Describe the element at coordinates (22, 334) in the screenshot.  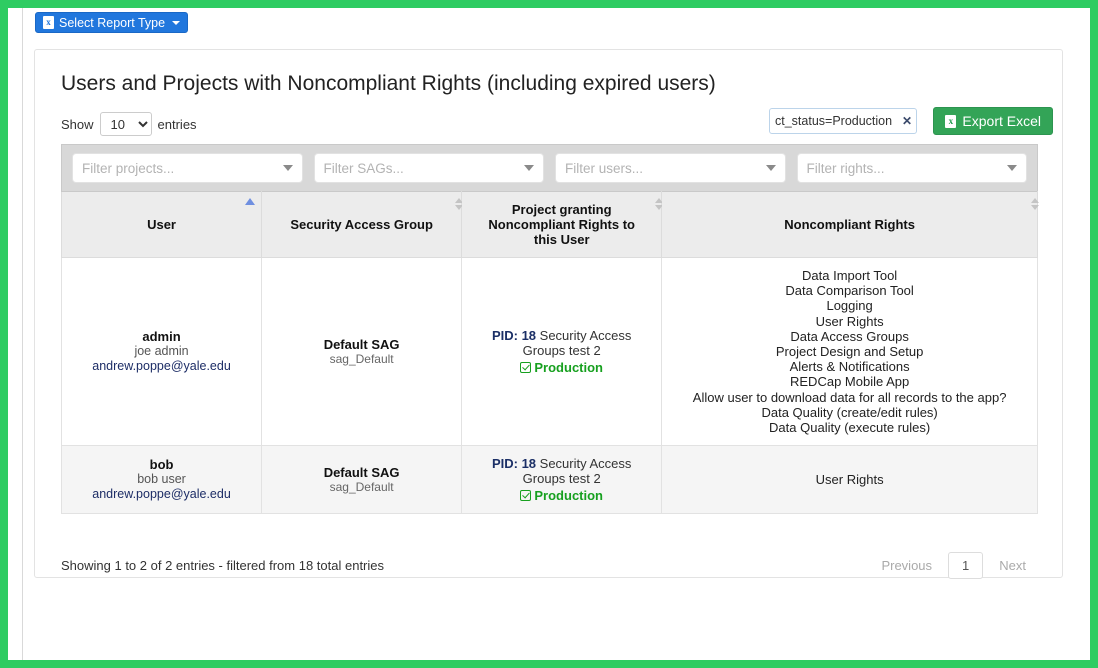
I see `left-rule-divider` at that location.